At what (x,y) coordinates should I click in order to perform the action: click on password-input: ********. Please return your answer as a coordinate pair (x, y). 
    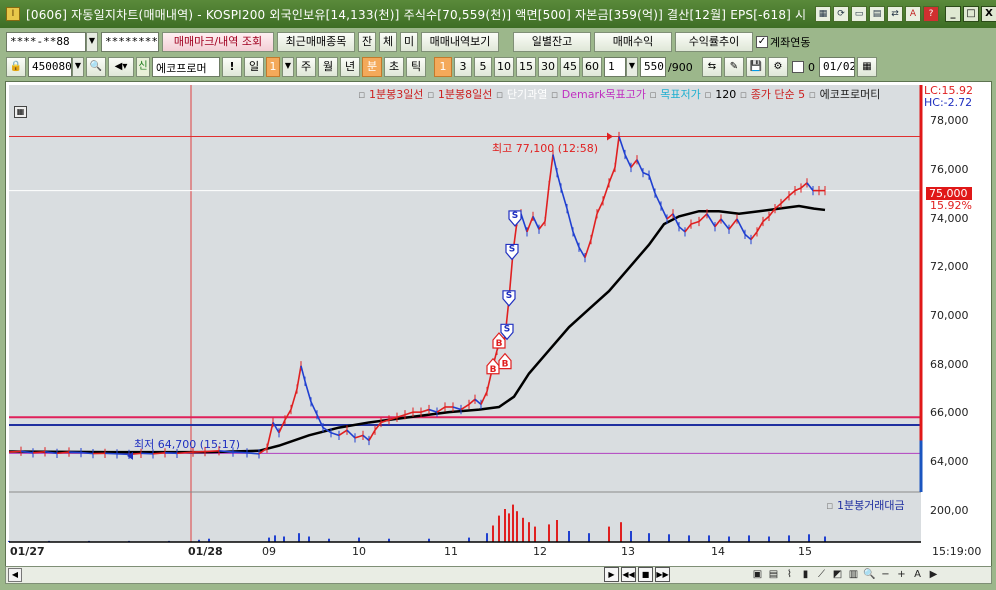
    Looking at the image, I should click on (130, 42).